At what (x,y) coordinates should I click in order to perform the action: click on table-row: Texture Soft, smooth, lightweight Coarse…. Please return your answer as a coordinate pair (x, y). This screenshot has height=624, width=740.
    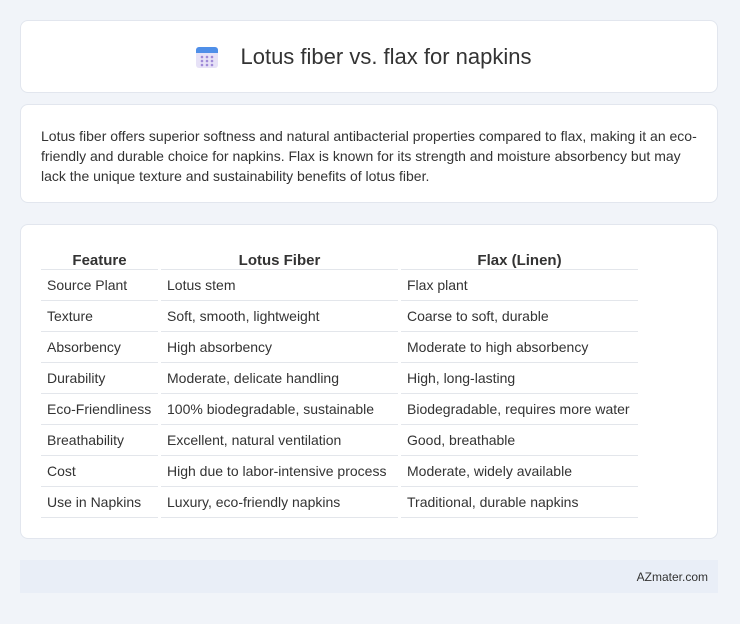
    Looking at the image, I should click on (339, 316).